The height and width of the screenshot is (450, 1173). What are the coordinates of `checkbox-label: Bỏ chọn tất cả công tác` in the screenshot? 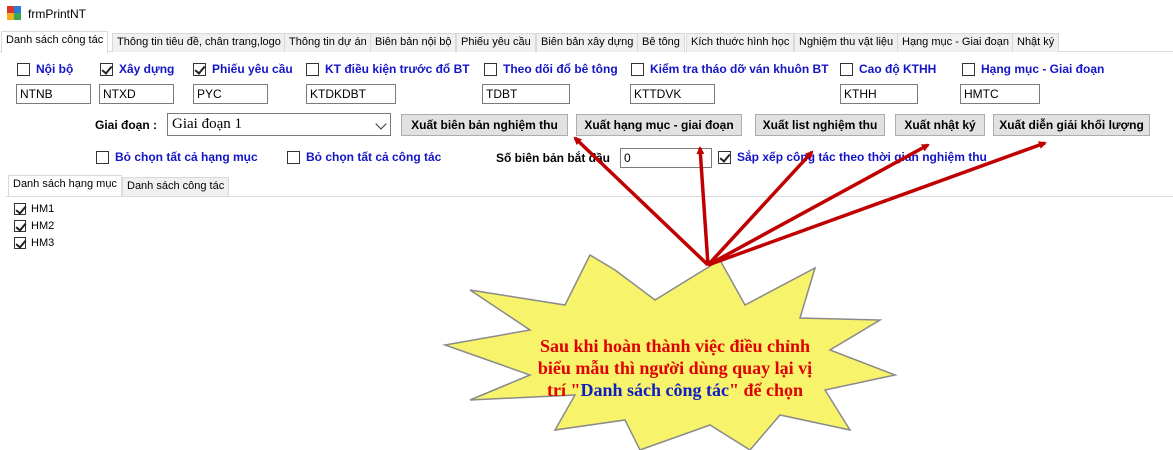 It's located at (374, 157).